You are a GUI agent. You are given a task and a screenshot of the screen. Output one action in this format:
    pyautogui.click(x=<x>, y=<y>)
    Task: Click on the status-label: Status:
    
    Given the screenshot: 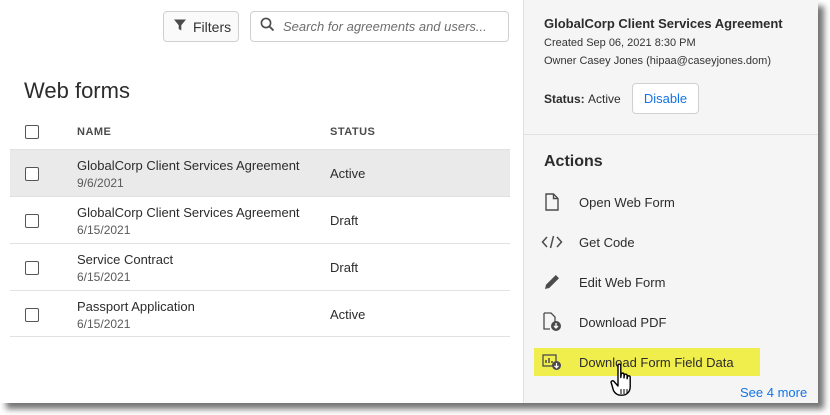 What is the action you would take?
    pyautogui.click(x=564, y=99)
    